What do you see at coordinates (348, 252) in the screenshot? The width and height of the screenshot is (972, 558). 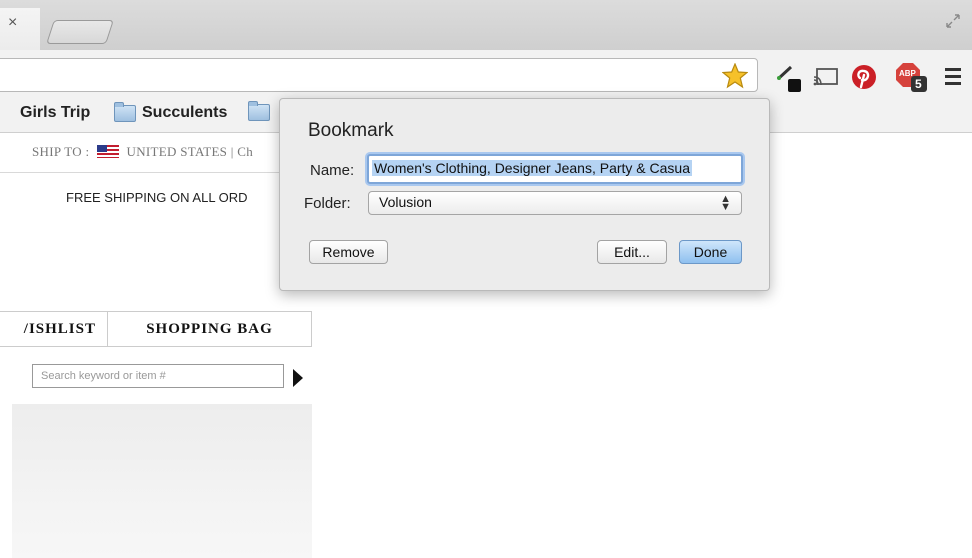 I see `remove-button: Remove` at bounding box center [348, 252].